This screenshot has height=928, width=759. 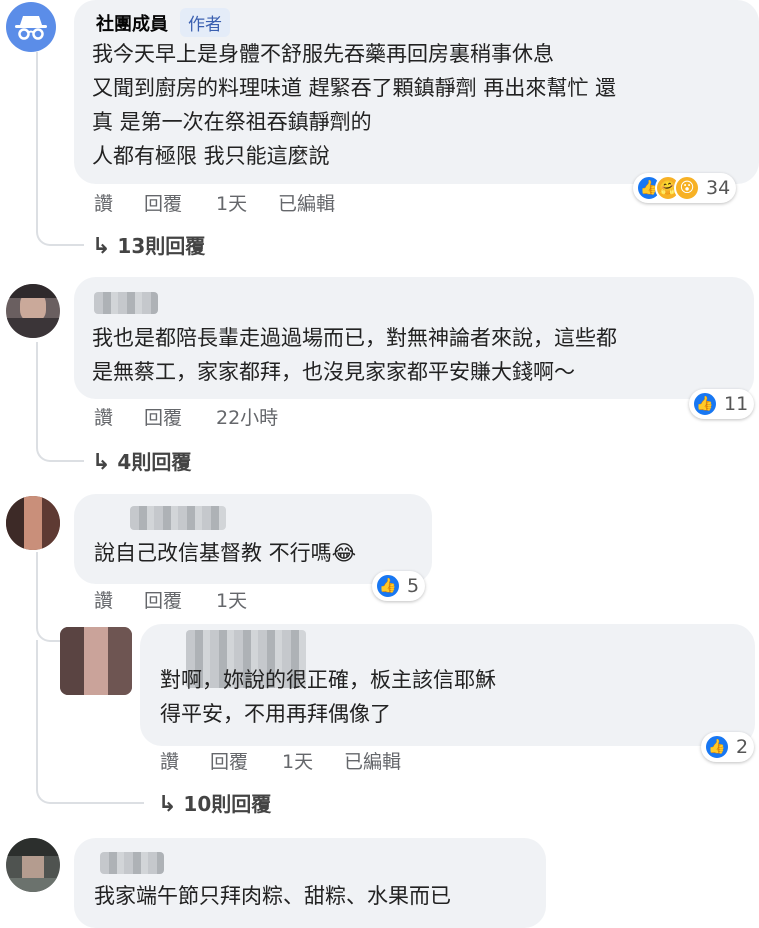 I want to click on comment-actions: 讚回覆 1天, so click(x=170, y=599).